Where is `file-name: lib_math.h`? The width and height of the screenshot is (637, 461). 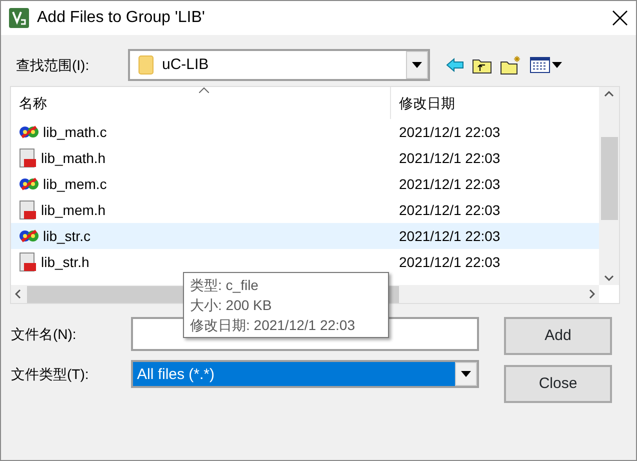
file-name: lib_math.h is located at coordinates (73, 158).